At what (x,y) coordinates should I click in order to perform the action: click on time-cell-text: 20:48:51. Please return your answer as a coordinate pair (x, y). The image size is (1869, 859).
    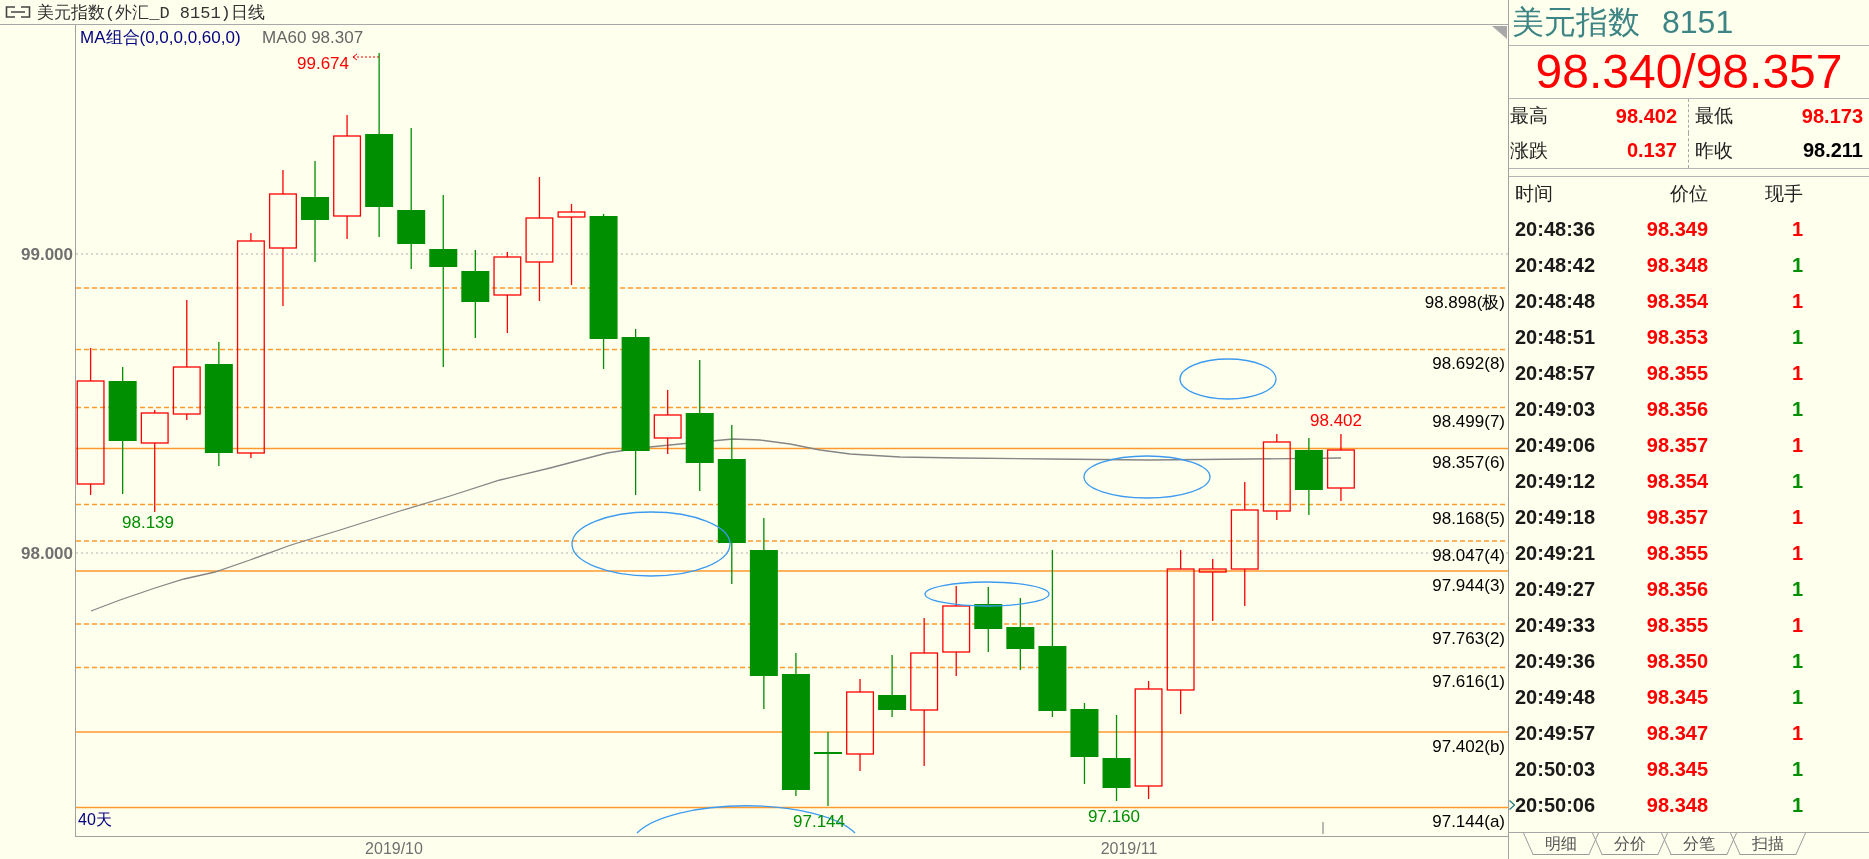
    Looking at the image, I should click on (1556, 337).